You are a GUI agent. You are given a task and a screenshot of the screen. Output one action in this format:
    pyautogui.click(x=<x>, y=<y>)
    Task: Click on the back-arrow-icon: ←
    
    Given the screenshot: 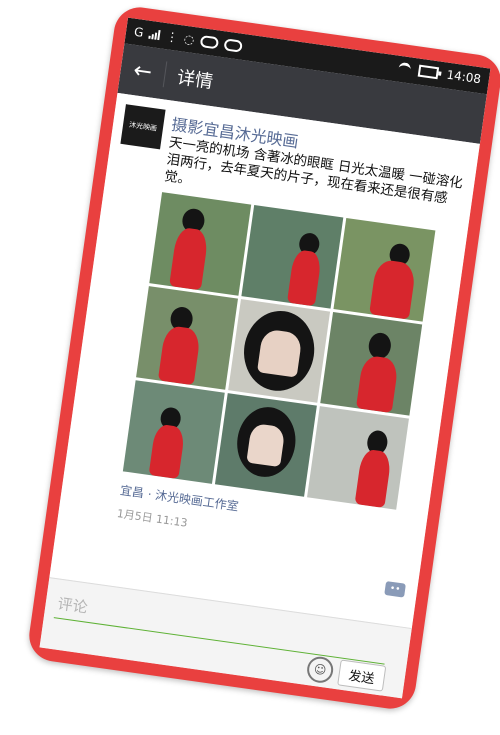 What is the action you would take?
    pyautogui.click(x=142, y=71)
    